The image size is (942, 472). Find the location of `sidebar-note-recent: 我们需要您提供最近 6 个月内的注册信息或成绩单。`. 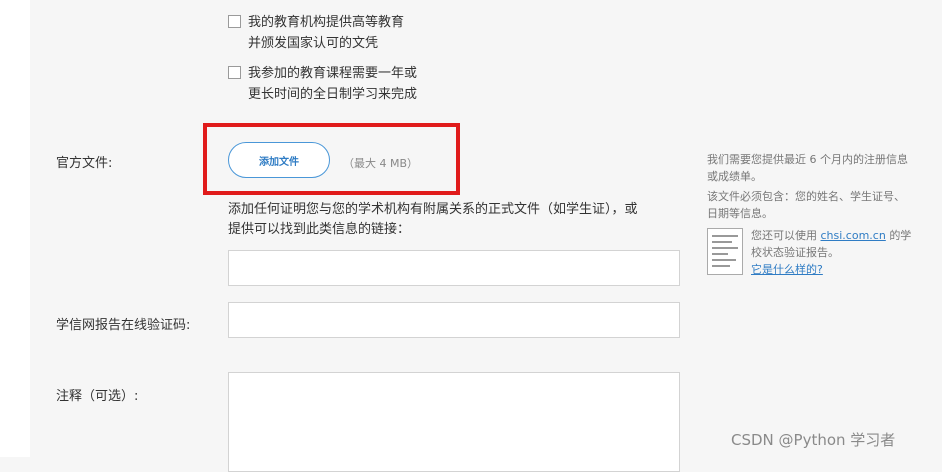

sidebar-note-recent: 我们需要您提供最近 6 个月内的注册信息或成绩单。 is located at coordinates (807, 168).